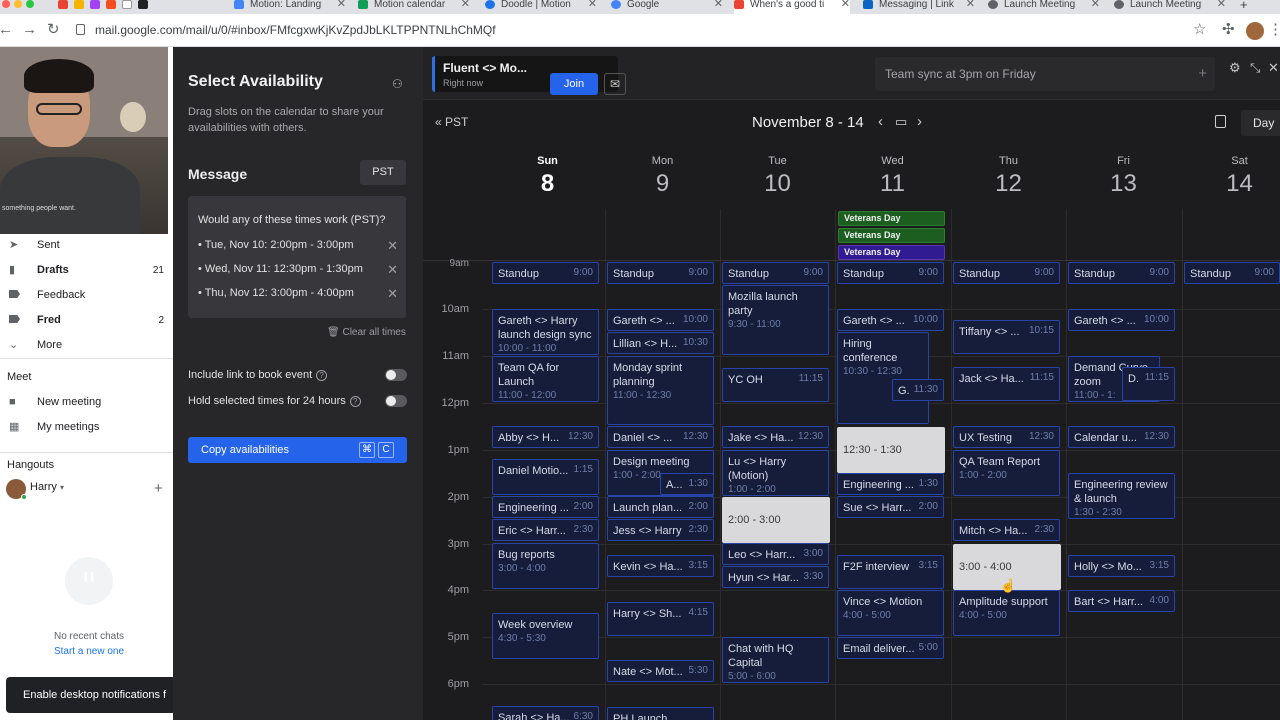  What do you see at coordinates (86, 295) in the screenshot?
I see `nav-item-feedback: Feedback` at bounding box center [86, 295].